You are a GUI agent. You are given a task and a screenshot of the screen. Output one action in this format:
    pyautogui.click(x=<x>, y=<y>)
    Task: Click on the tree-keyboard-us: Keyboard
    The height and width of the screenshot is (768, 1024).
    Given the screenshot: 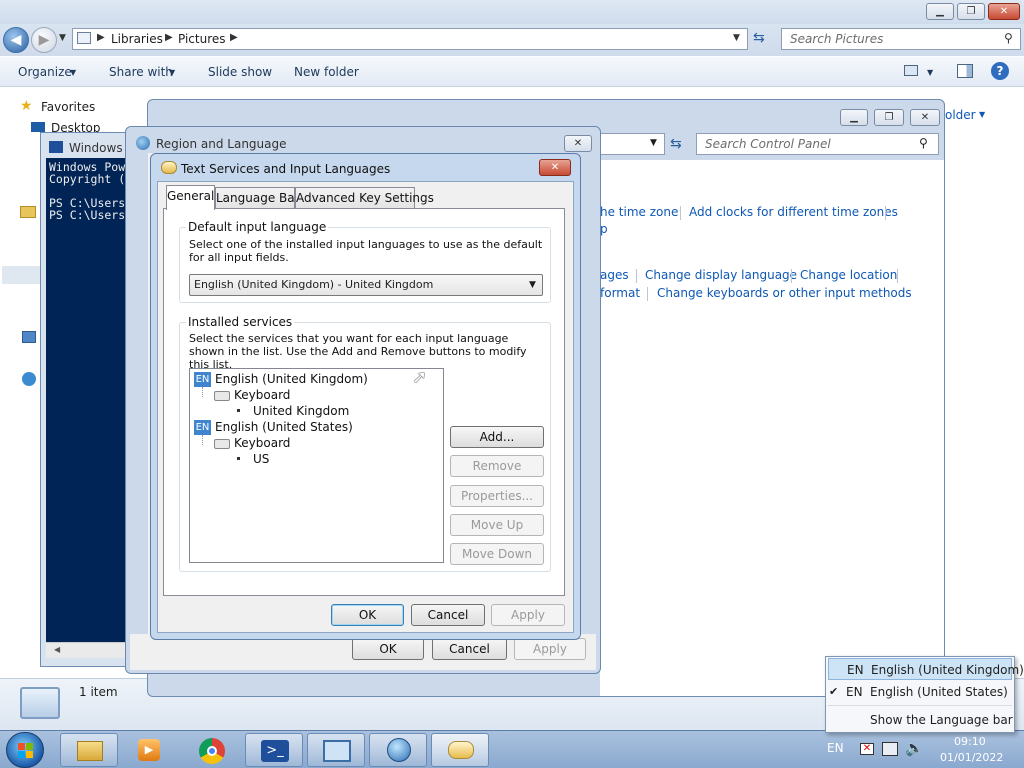 What is the action you would take?
    pyautogui.click(x=262, y=443)
    